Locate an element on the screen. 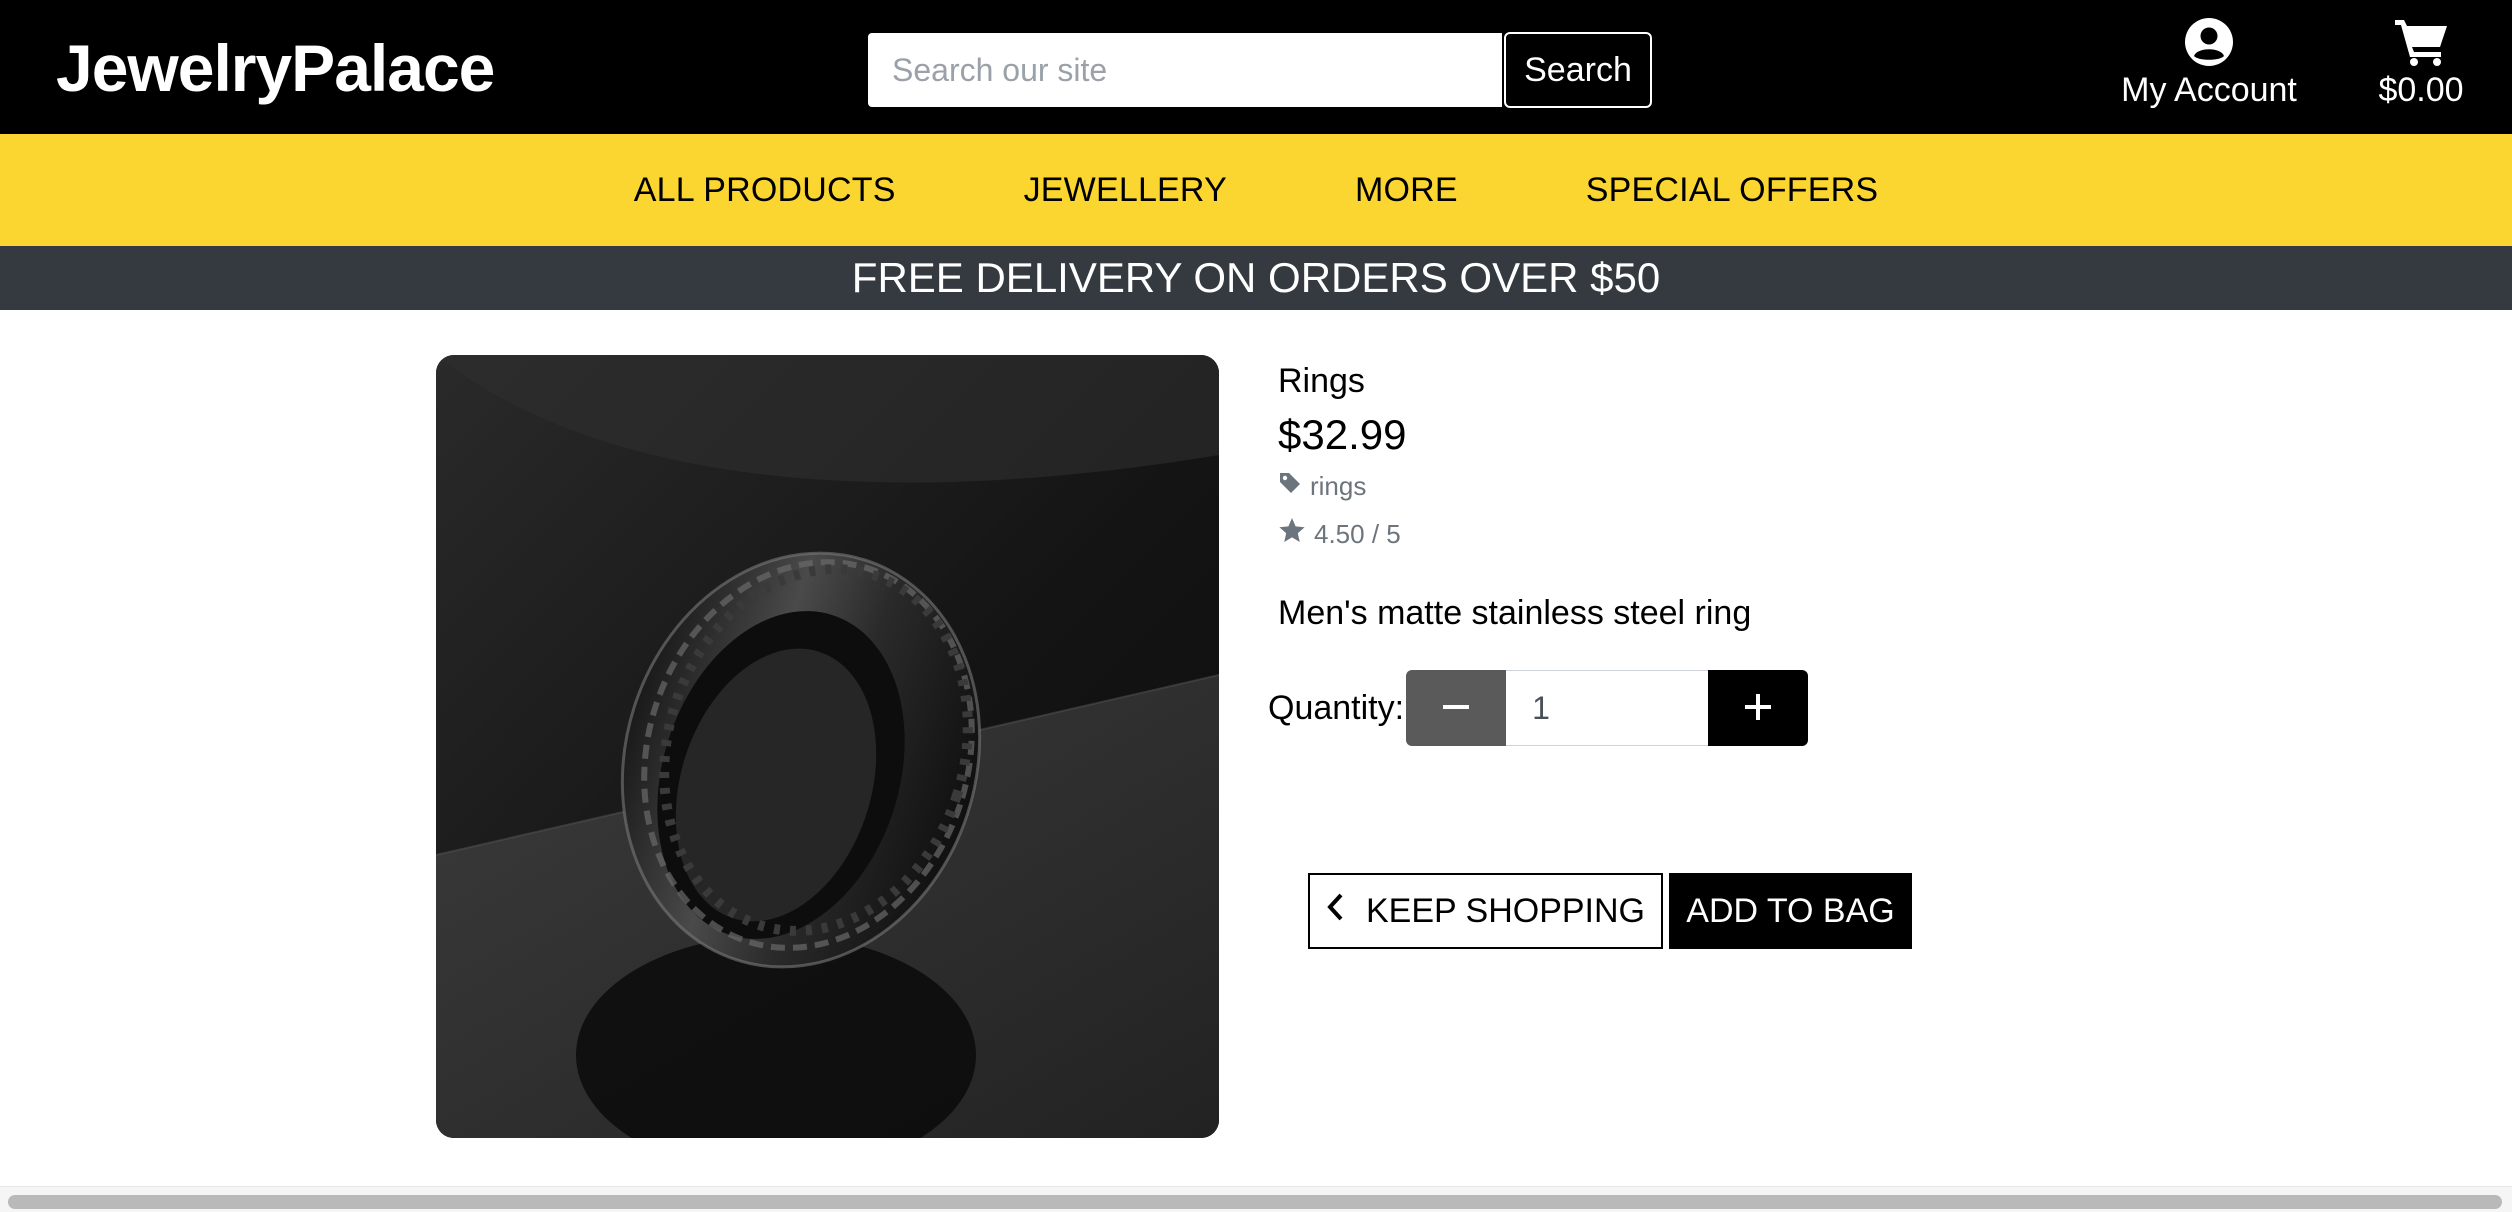 The width and height of the screenshot is (2512, 1212). my-account-label: My Account is located at coordinates (2209, 90).